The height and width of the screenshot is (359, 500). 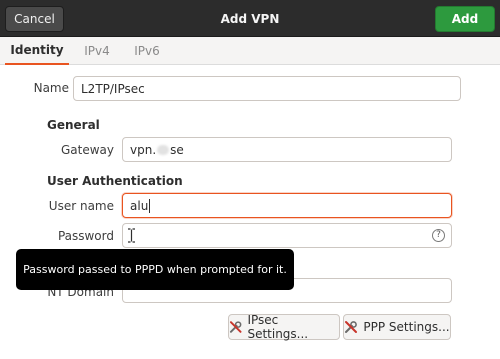 I want to click on tab-ipv6: IPv6, so click(x=147, y=51).